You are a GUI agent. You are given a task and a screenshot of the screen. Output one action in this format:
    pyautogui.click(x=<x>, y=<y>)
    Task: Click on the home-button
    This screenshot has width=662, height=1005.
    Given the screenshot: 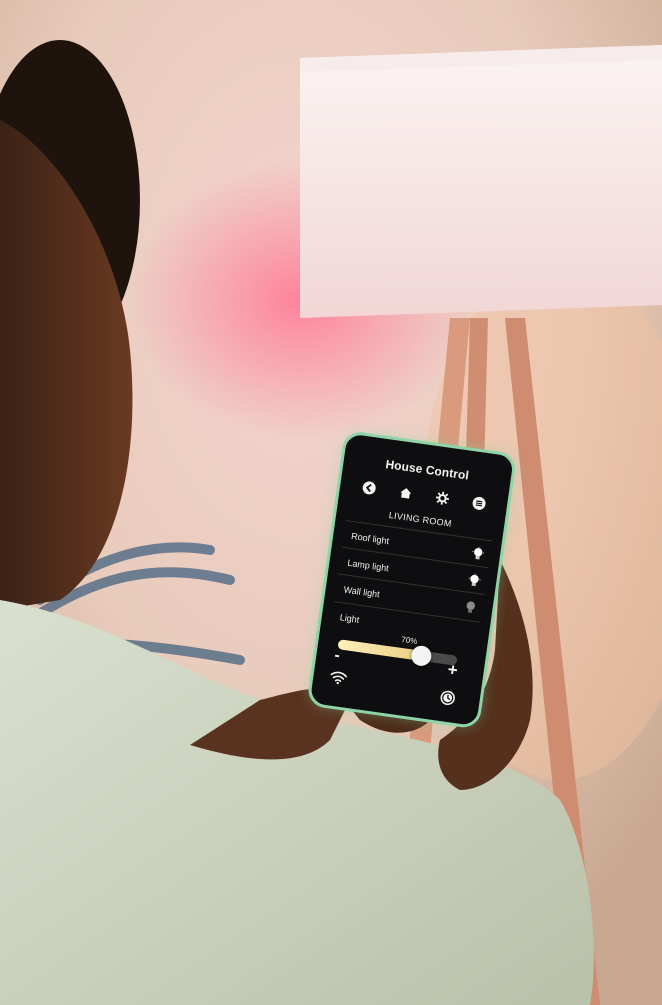 What is the action you would take?
    pyautogui.click(x=405, y=493)
    